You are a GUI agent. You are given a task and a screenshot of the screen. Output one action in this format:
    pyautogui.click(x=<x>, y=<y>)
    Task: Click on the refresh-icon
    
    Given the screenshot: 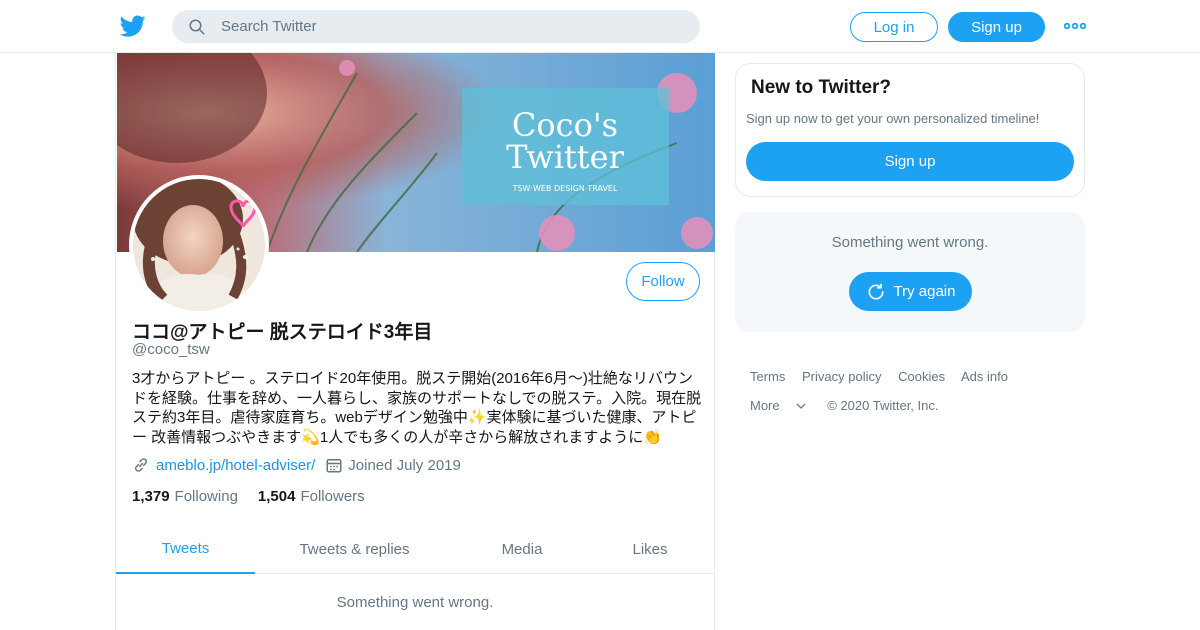 What is the action you would take?
    pyautogui.click(x=876, y=291)
    